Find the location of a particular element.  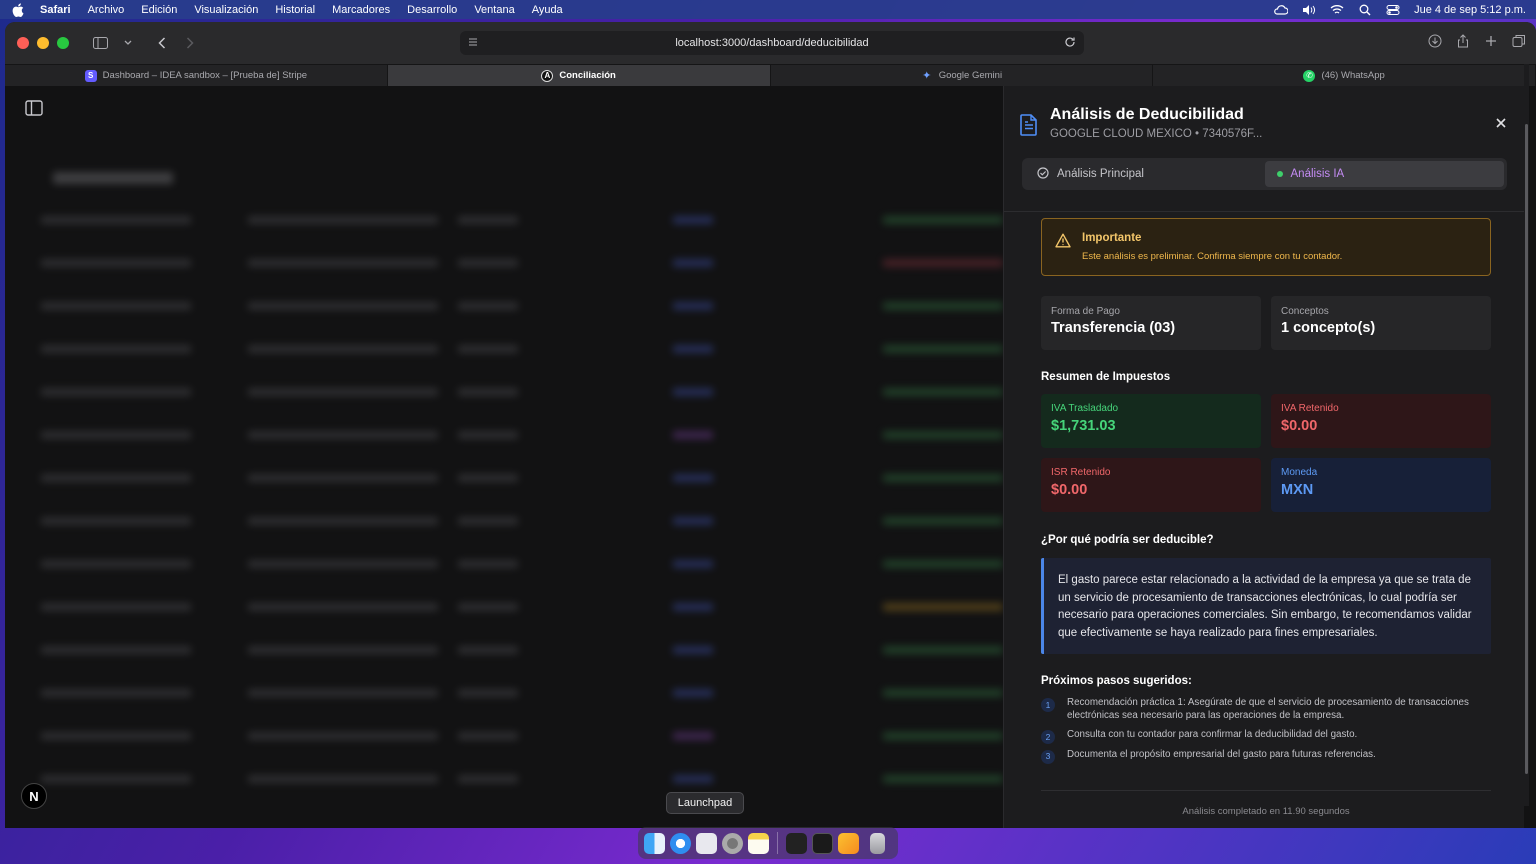

menu-archivo: Archivo is located at coordinates (106, 10).